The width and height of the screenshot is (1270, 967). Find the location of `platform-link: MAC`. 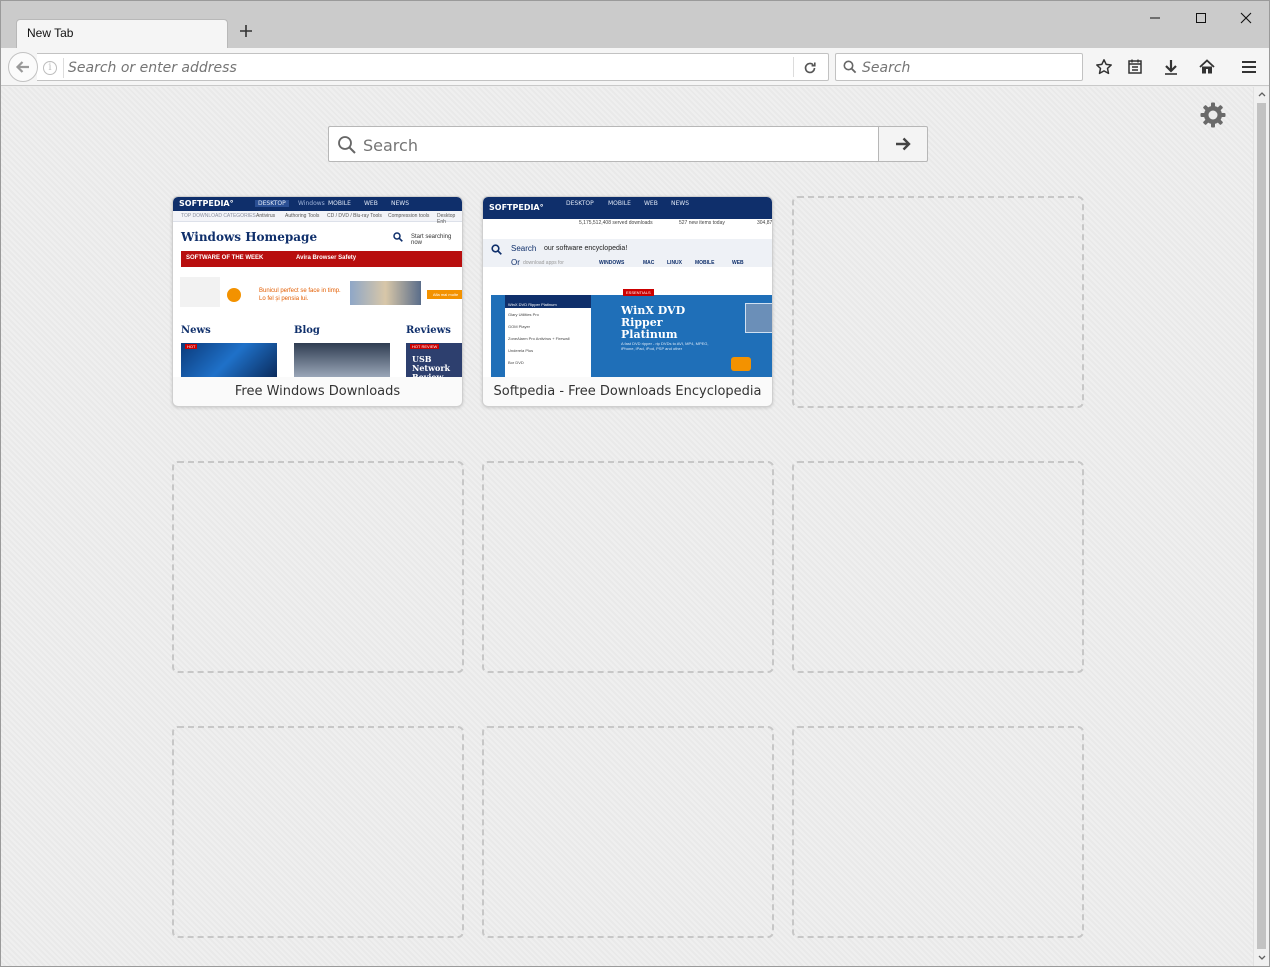

platform-link: MAC is located at coordinates (649, 263).